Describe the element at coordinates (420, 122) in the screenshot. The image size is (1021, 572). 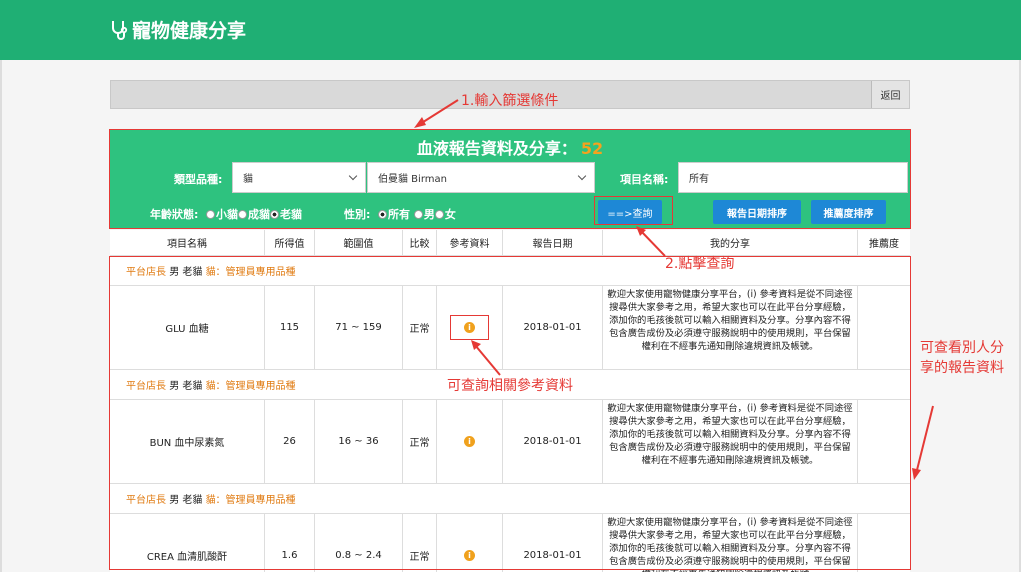
I see `arrow-step1-head` at that location.